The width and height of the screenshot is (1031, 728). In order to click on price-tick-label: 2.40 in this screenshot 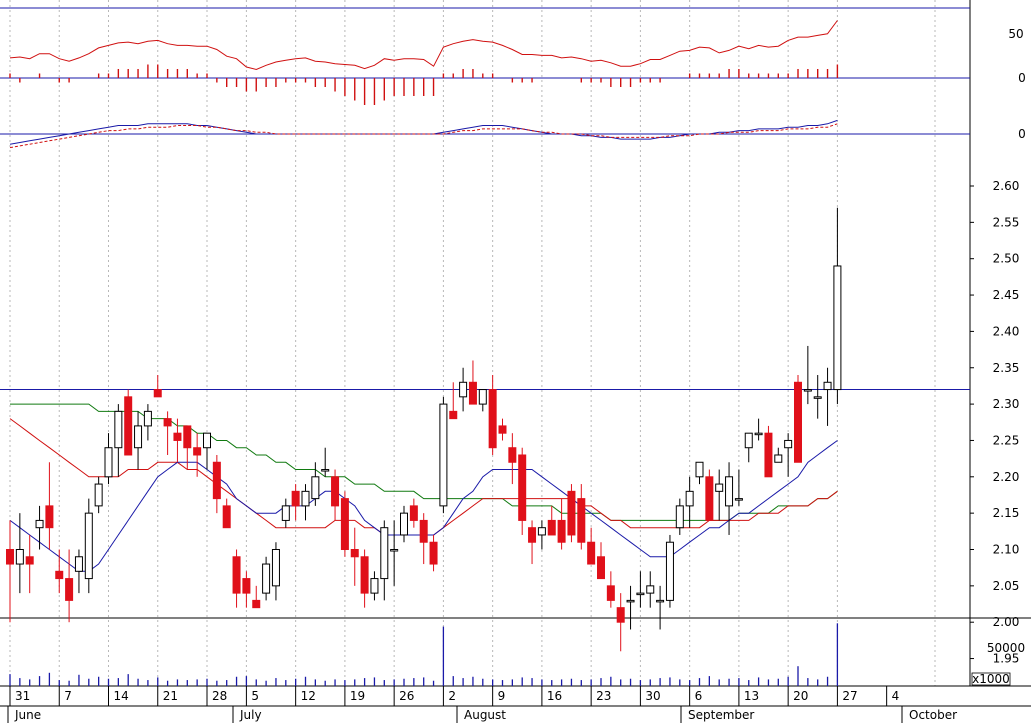, I will do `click(1006, 331)`.